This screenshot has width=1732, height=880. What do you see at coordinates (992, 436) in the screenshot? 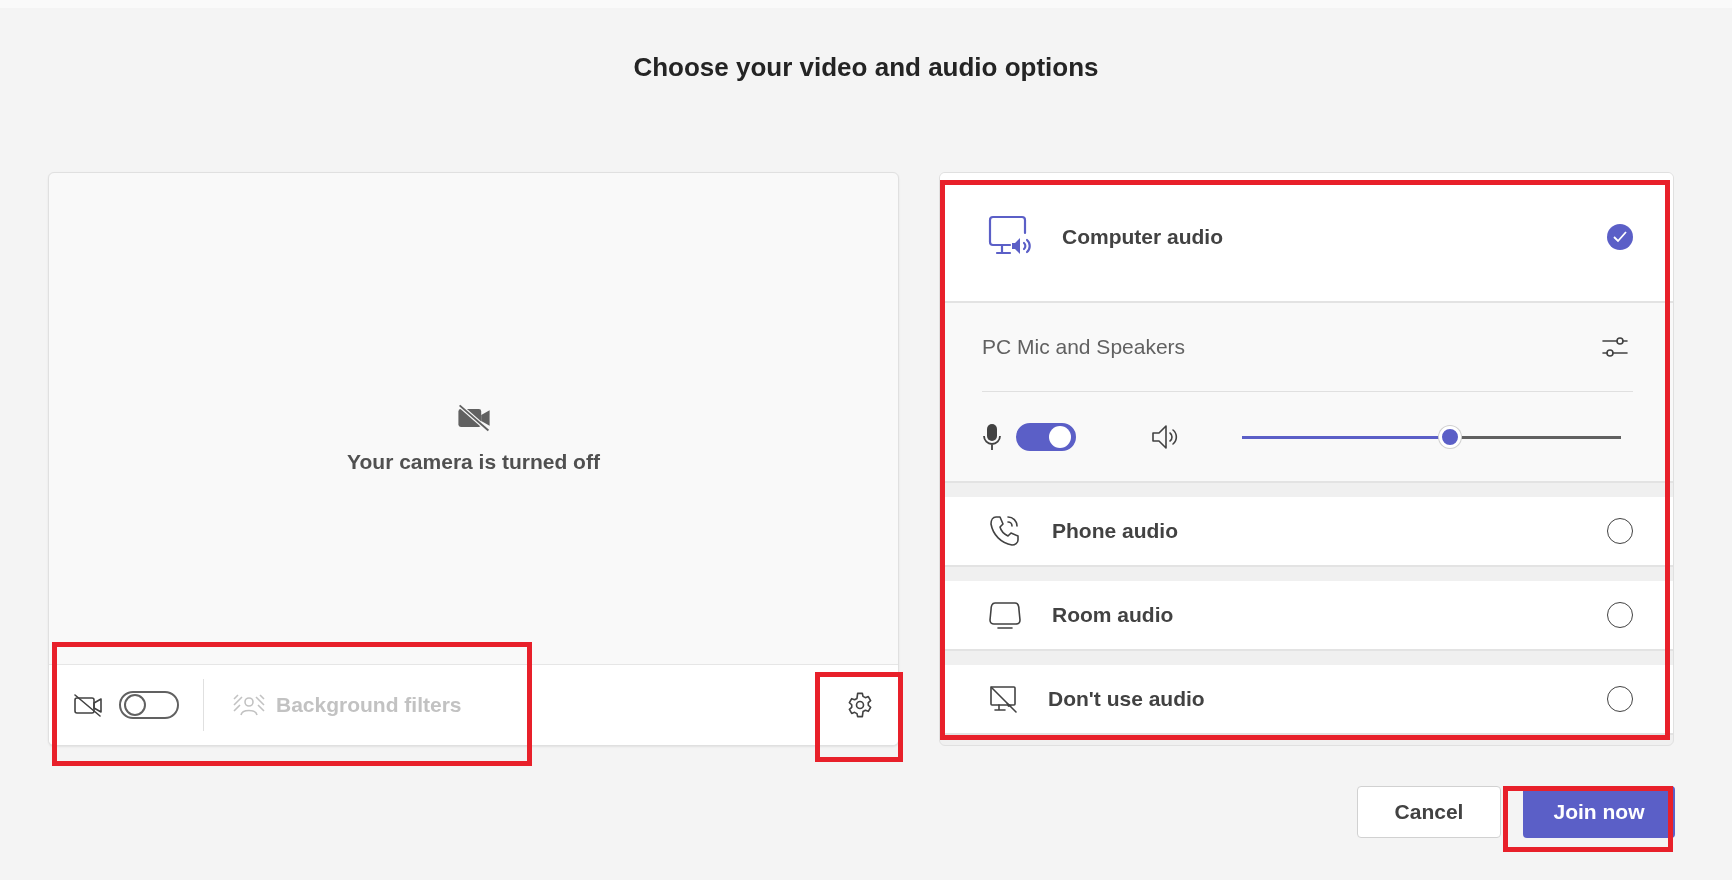
I see `microphone-icon` at bounding box center [992, 436].